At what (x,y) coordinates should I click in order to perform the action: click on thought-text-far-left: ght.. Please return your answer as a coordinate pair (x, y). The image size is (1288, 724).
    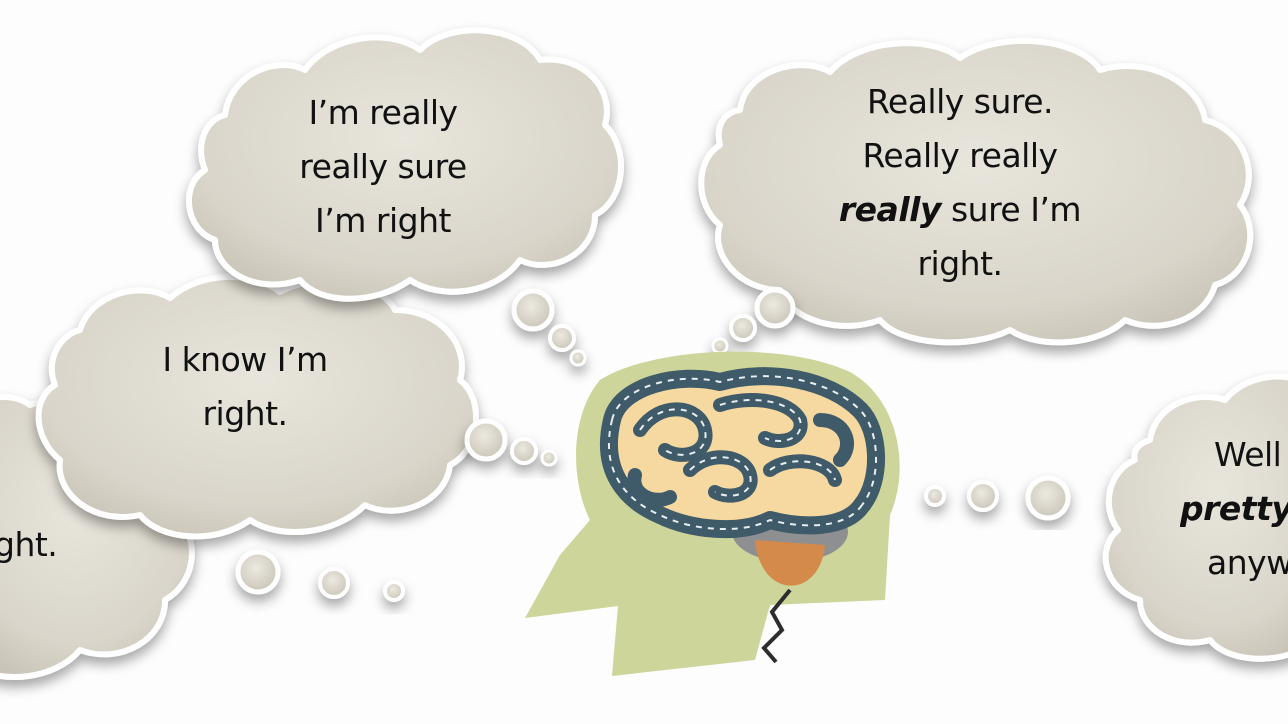
    Looking at the image, I should click on (32, 545).